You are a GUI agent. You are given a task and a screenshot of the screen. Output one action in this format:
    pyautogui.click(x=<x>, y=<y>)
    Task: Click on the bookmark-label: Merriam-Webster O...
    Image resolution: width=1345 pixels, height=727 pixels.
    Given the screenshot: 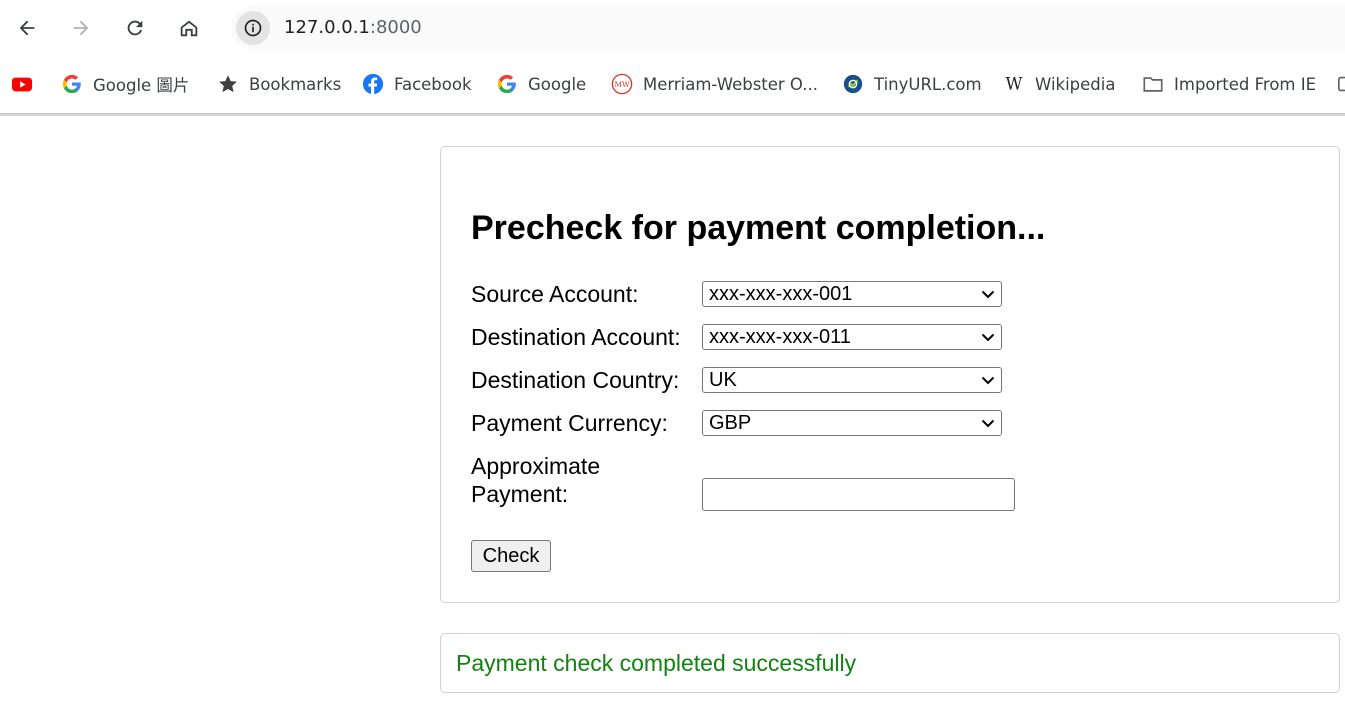 What is the action you would take?
    pyautogui.click(x=730, y=84)
    